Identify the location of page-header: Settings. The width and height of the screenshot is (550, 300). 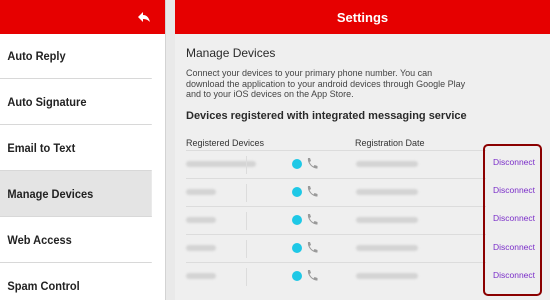
(362, 17).